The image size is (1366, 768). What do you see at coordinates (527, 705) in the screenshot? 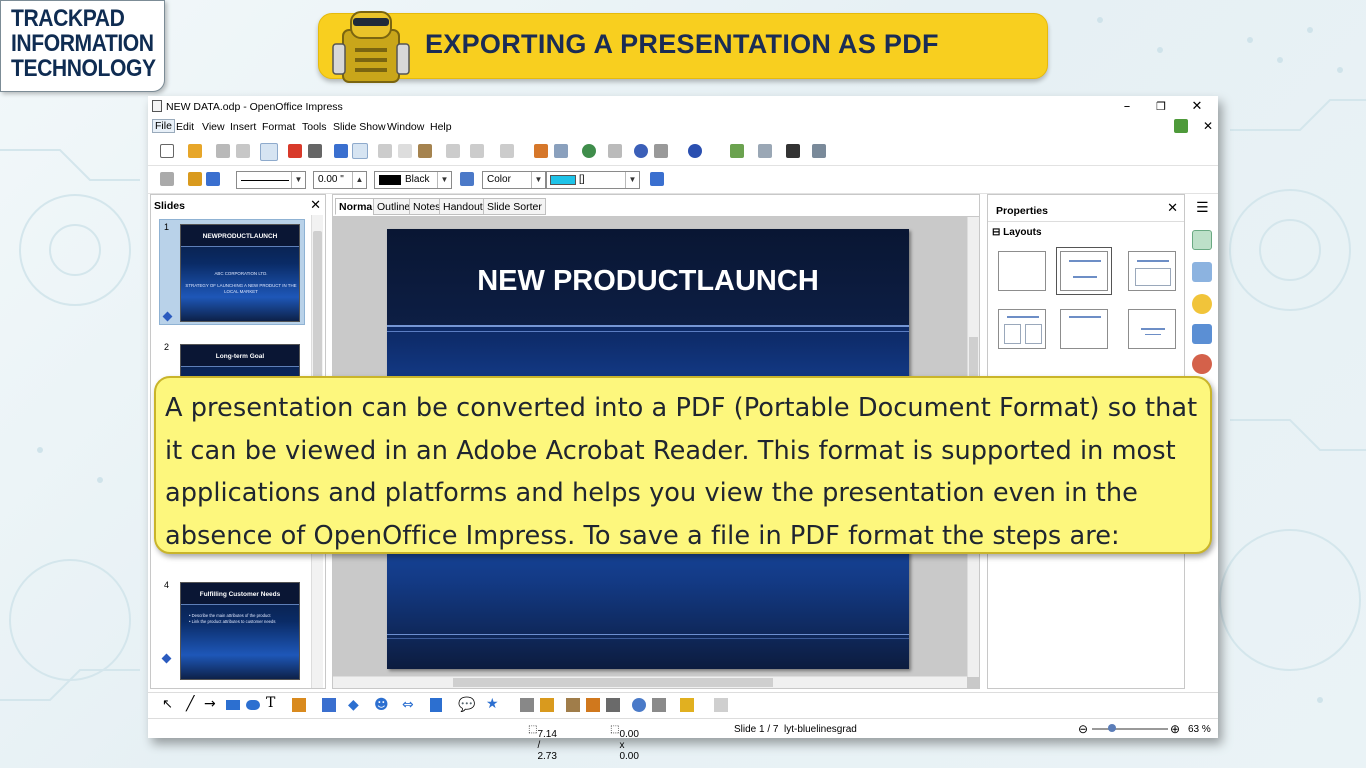
I see `points-icon` at bounding box center [527, 705].